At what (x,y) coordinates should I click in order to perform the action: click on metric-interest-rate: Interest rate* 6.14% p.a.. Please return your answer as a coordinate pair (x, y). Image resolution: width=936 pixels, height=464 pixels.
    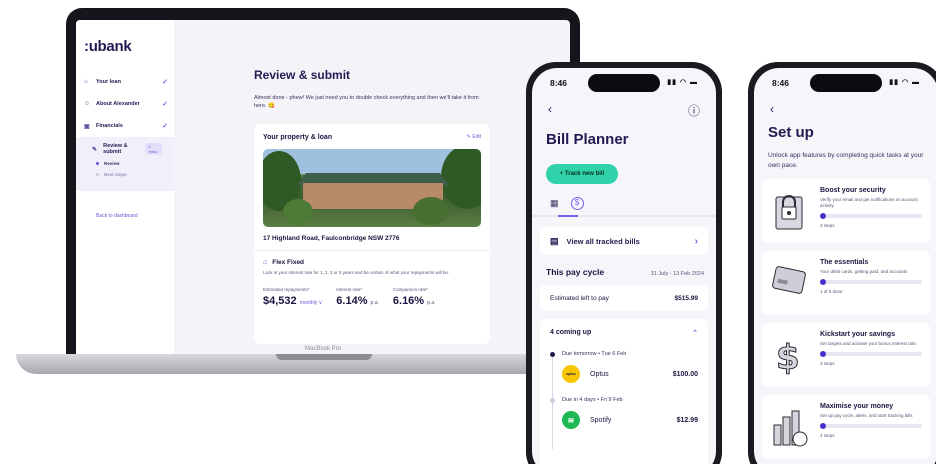
    Looking at the image, I should click on (357, 297).